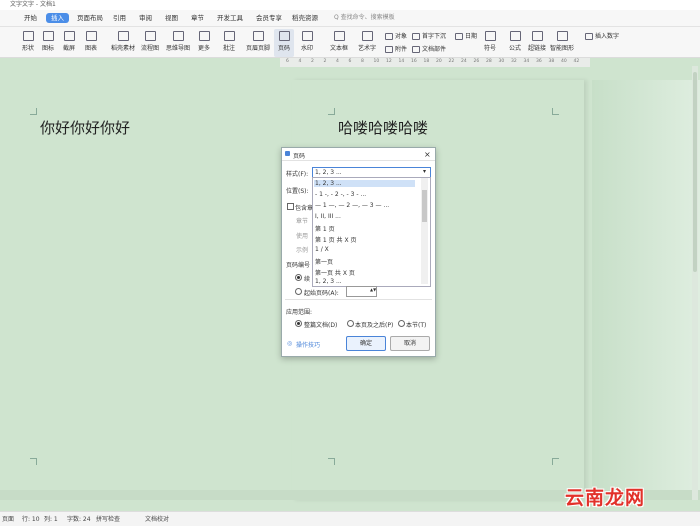  I want to click on object-button: 对象, so click(396, 35).